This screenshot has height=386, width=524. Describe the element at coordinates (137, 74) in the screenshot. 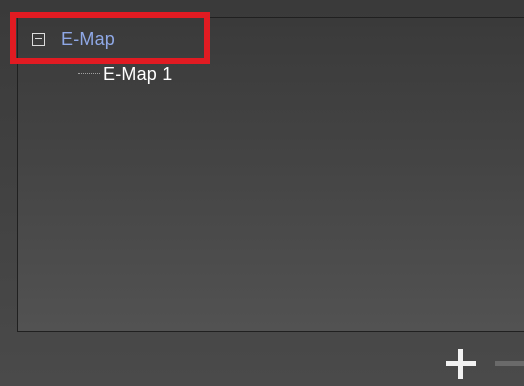

I see `tree-node-label: E-Map 1` at that location.